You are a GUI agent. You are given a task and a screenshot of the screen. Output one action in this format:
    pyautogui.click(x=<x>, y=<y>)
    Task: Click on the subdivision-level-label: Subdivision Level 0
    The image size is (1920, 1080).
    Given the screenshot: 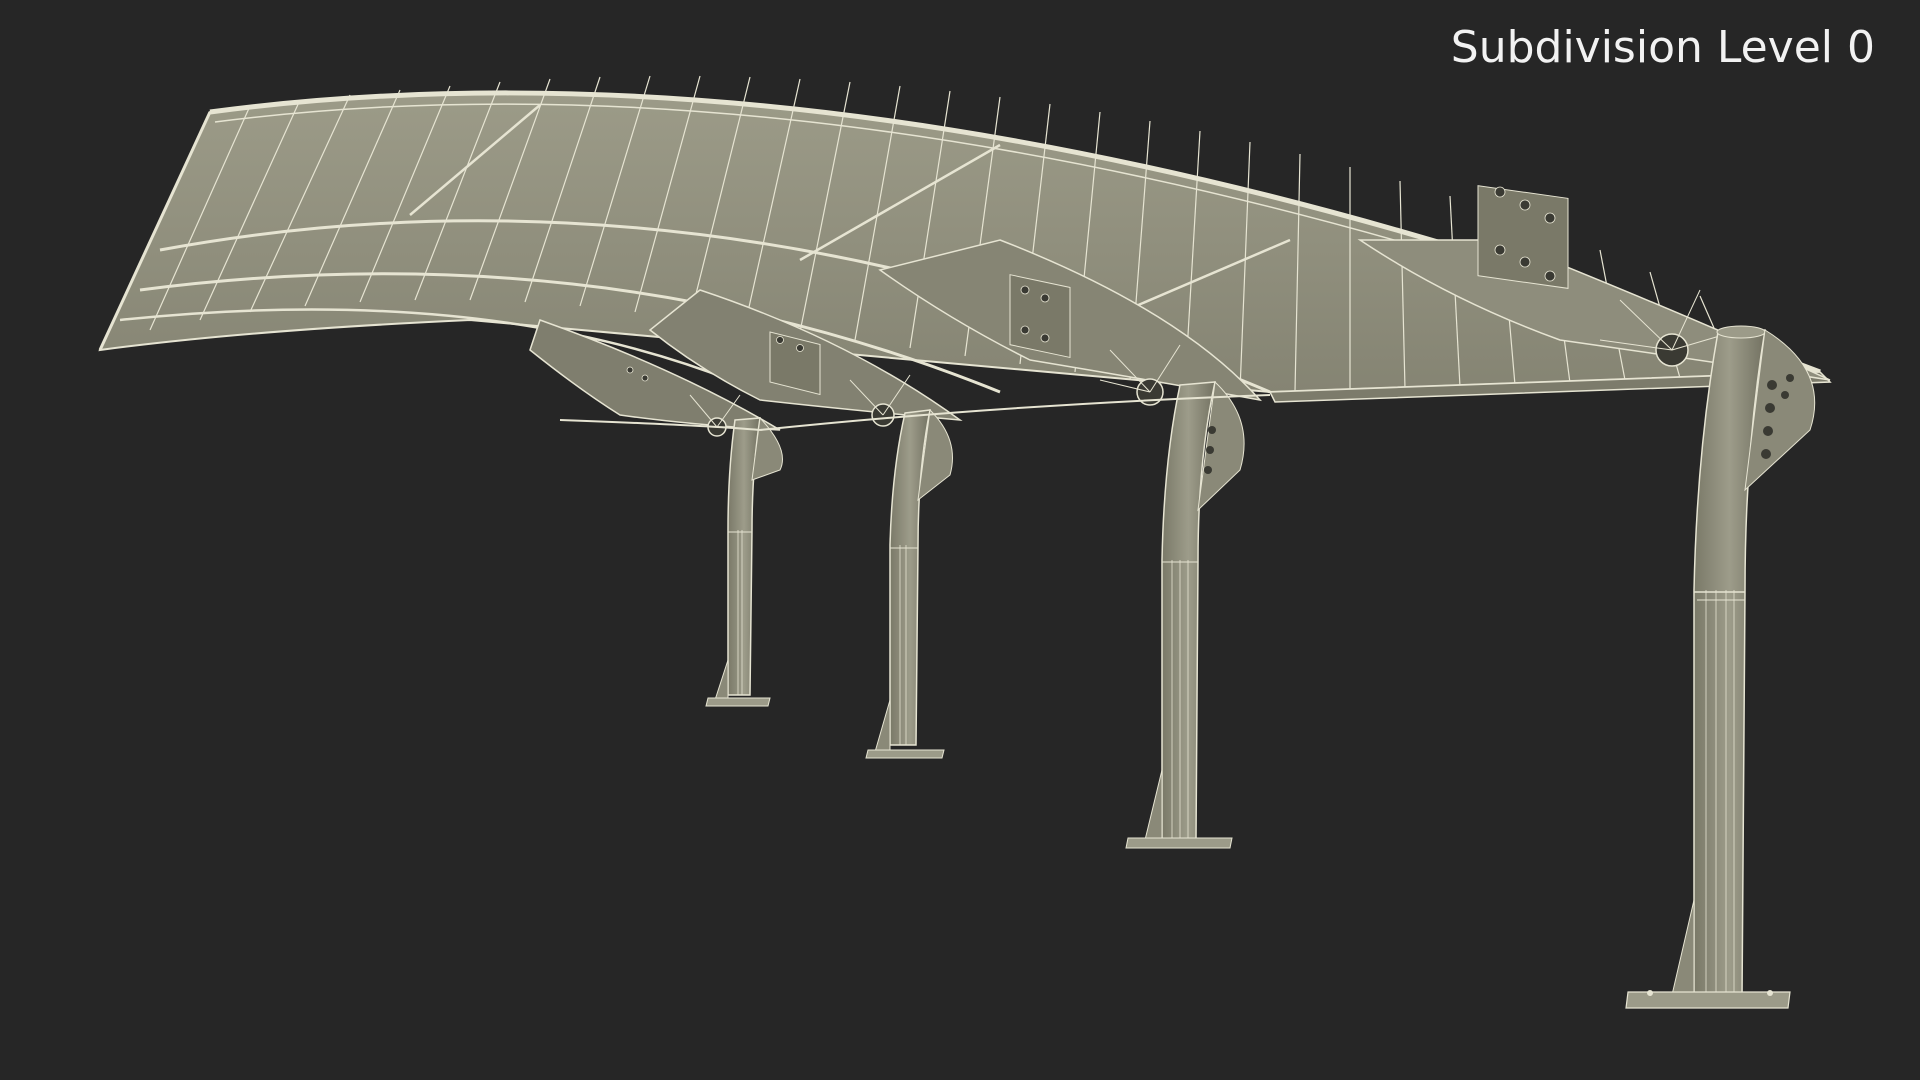 What is the action you would take?
    pyautogui.click(x=1662, y=47)
    